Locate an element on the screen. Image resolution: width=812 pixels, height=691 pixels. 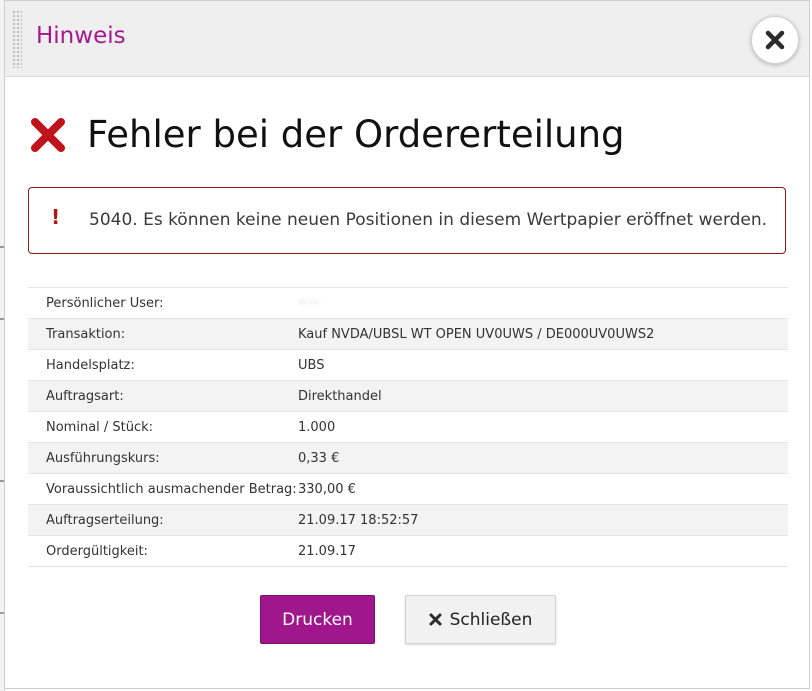
table-row: Auftragserteilung: 21.09.17 18:52:57 is located at coordinates (408, 520).